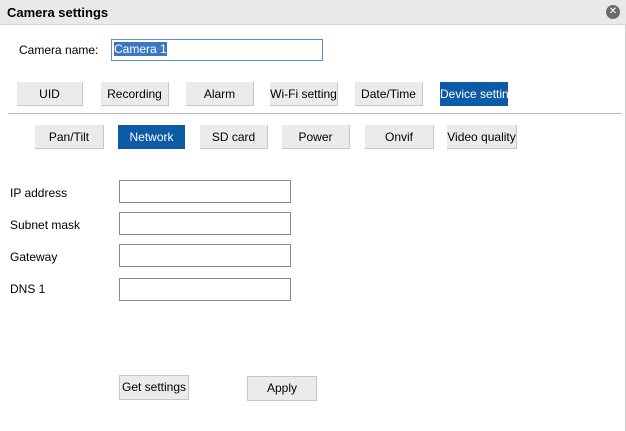 The width and height of the screenshot is (626, 431). What do you see at coordinates (315, 113) in the screenshot?
I see `tab-divider` at bounding box center [315, 113].